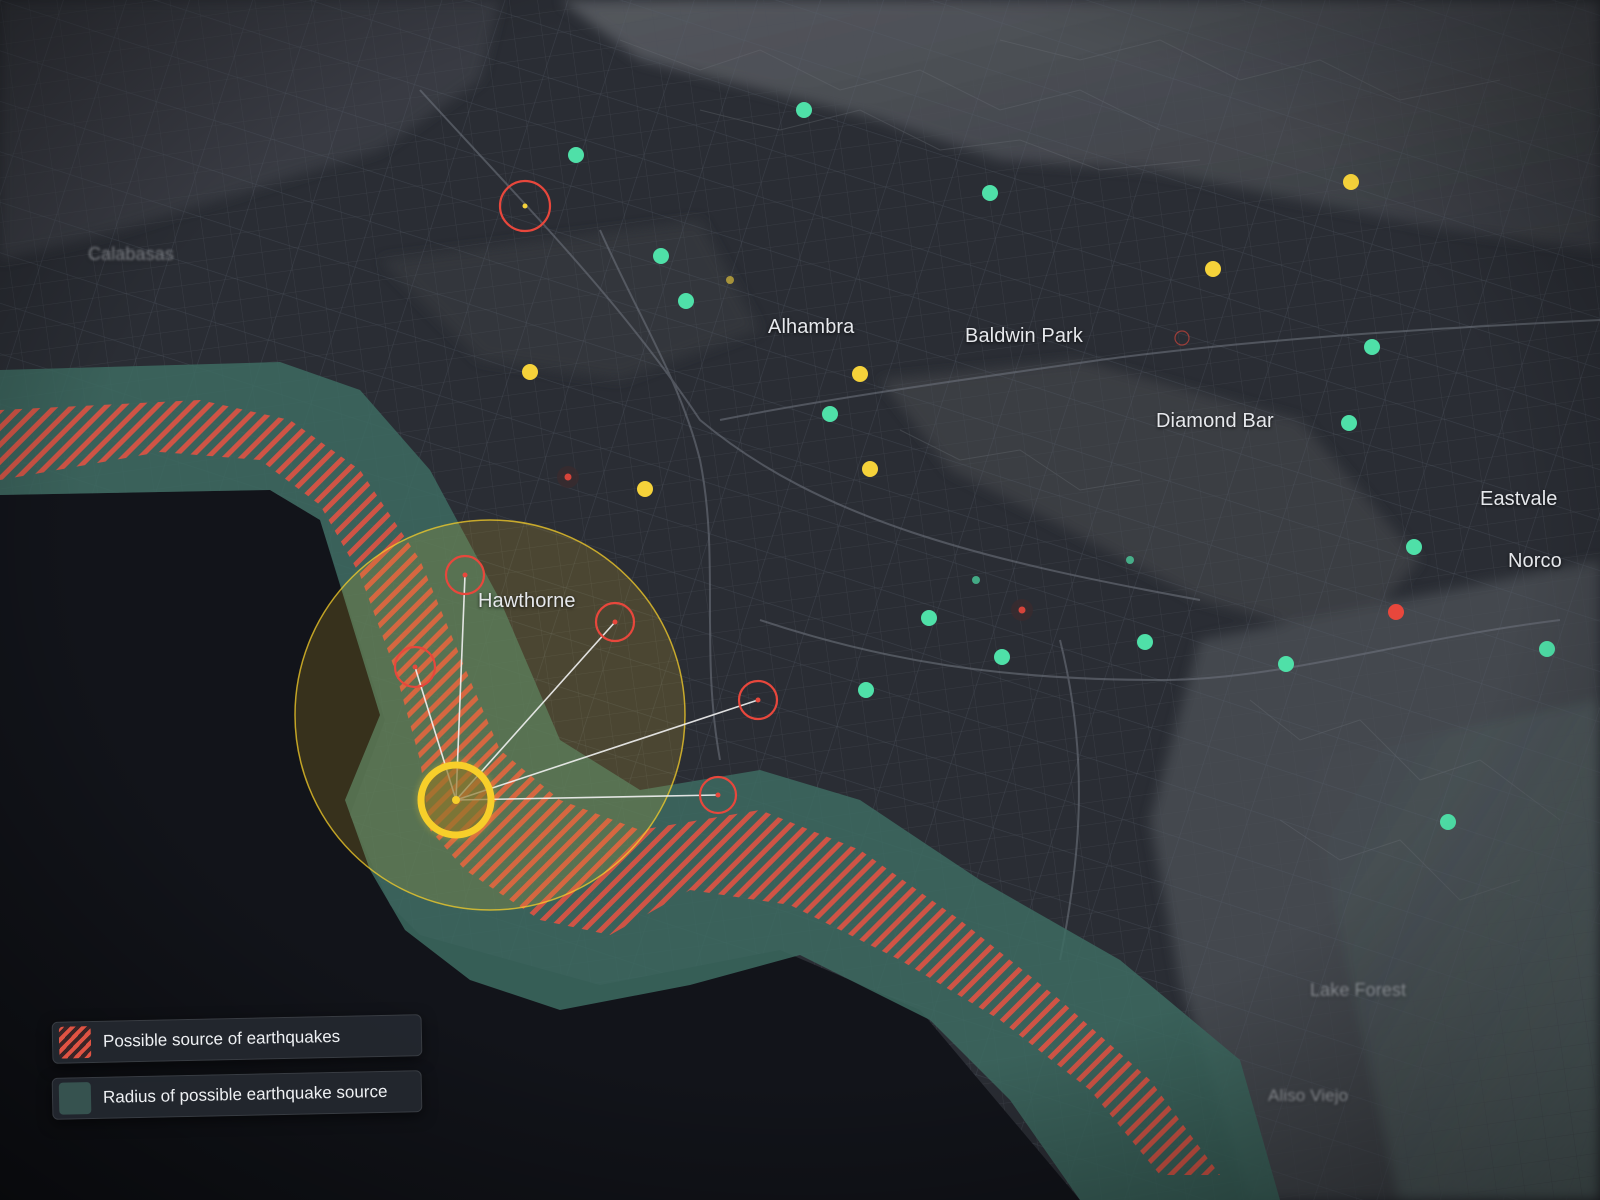 The image size is (1600, 1200). I want to click on legend-item-fault-source: Possible source of earthquakes, so click(237, 1039).